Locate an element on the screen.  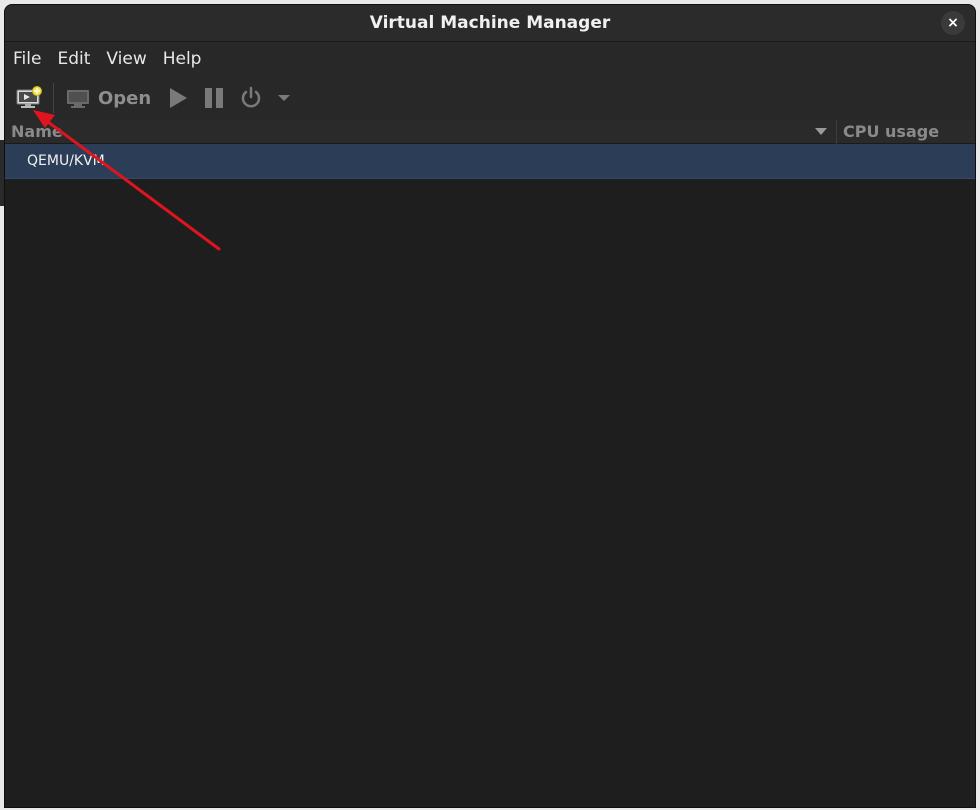
run-button is located at coordinates (178, 98).